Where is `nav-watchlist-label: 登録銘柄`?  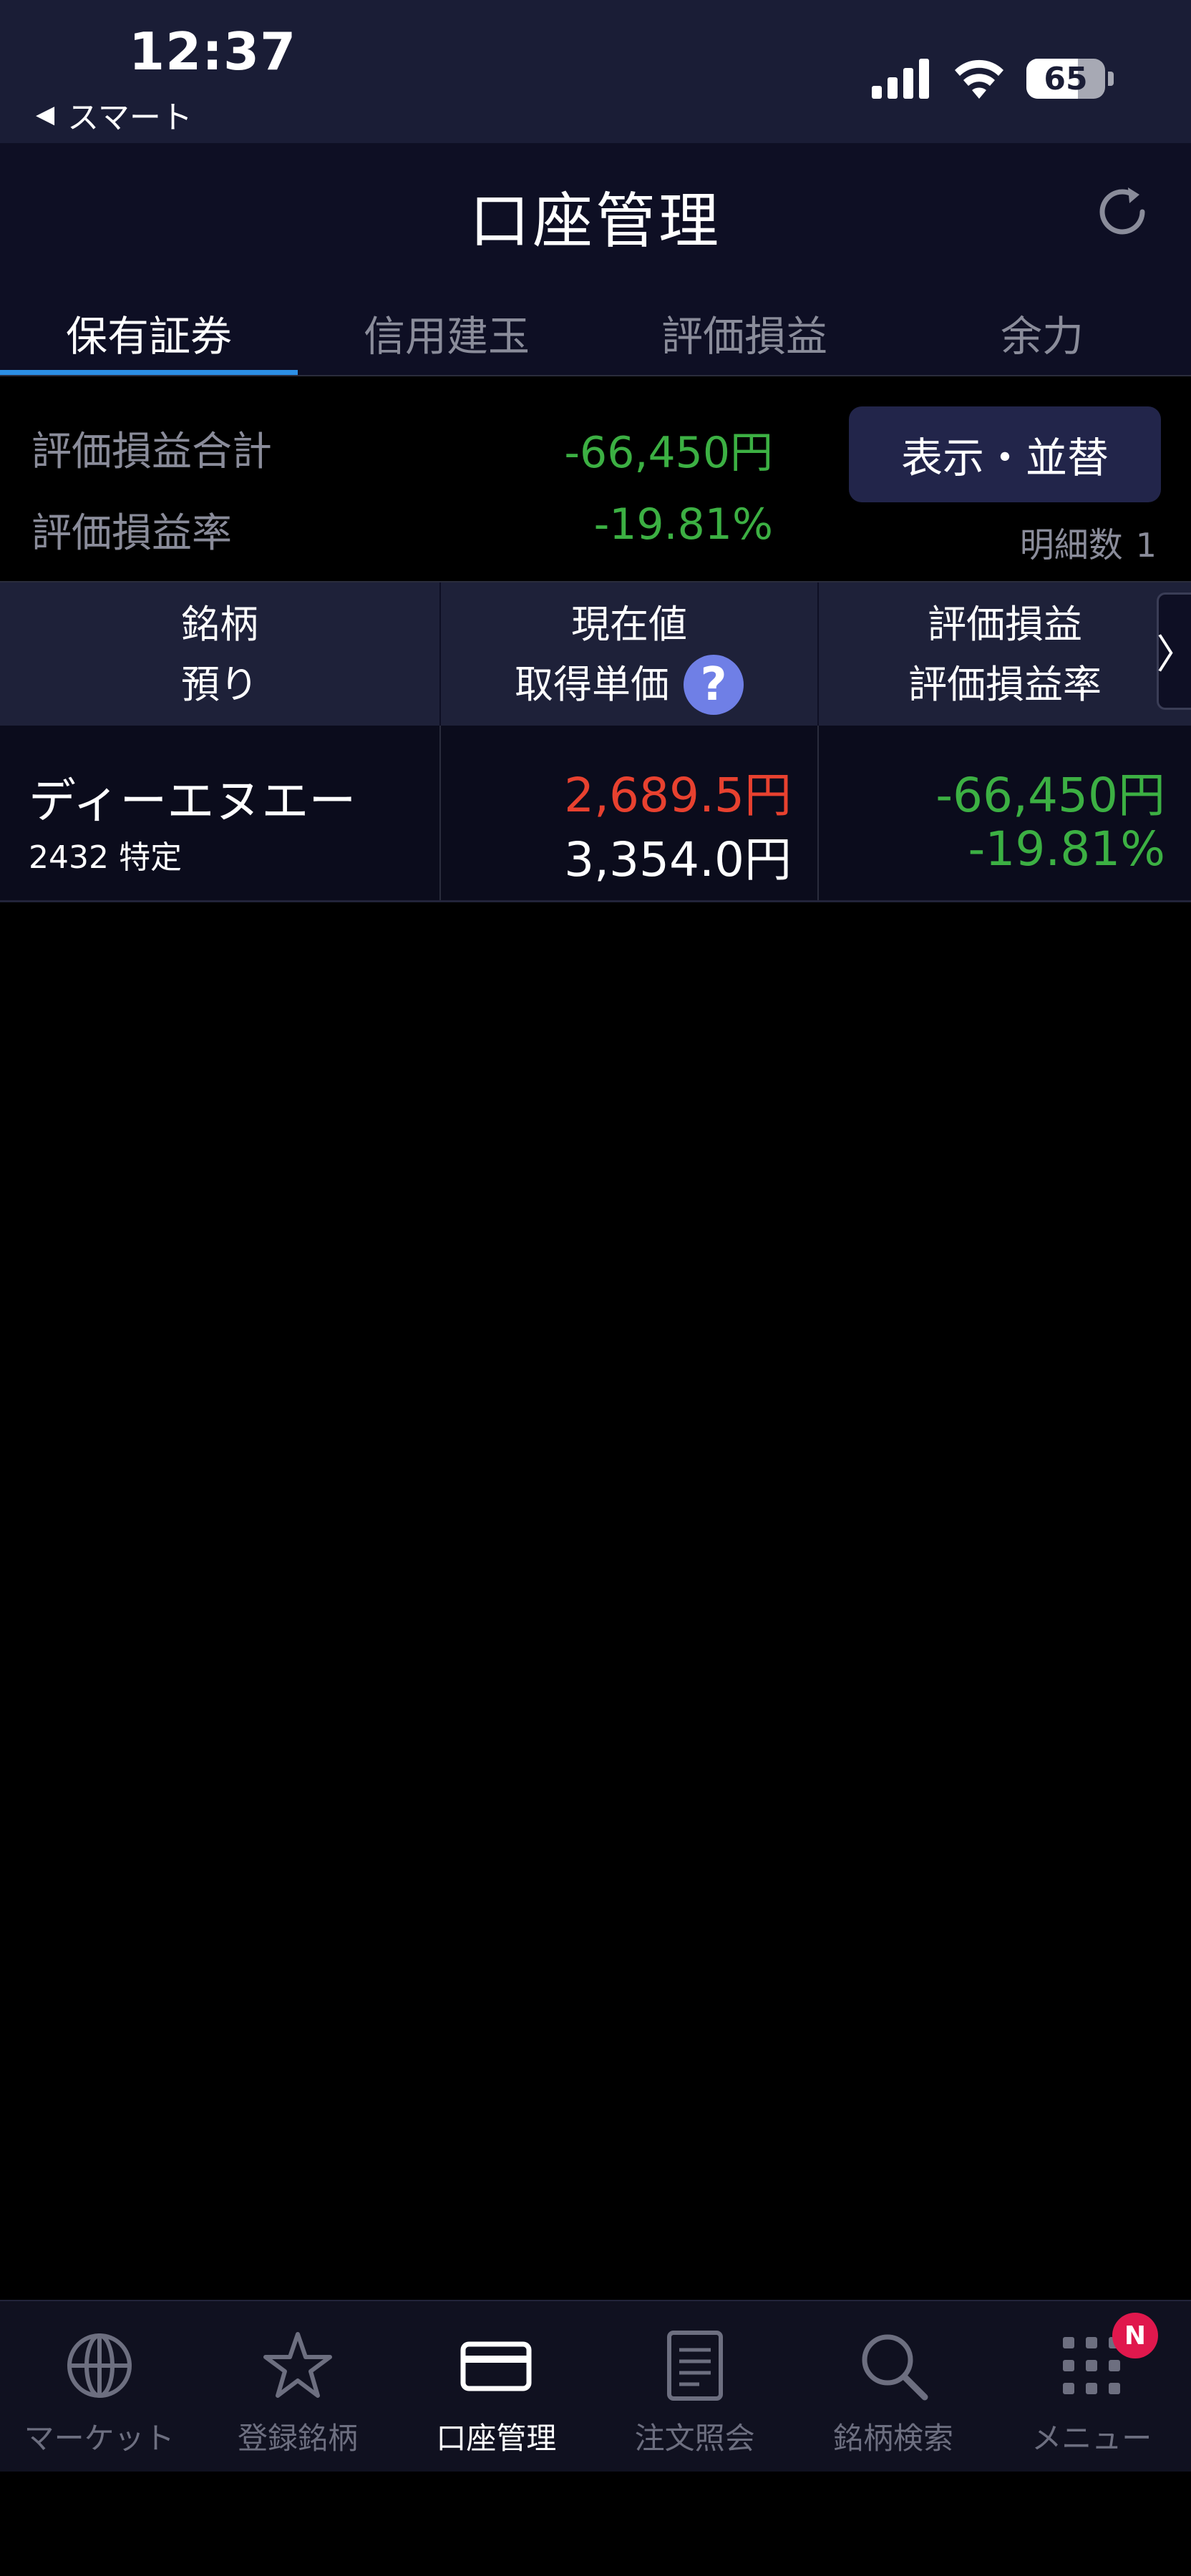 nav-watchlist-label: 登録銘柄 is located at coordinates (297, 2438).